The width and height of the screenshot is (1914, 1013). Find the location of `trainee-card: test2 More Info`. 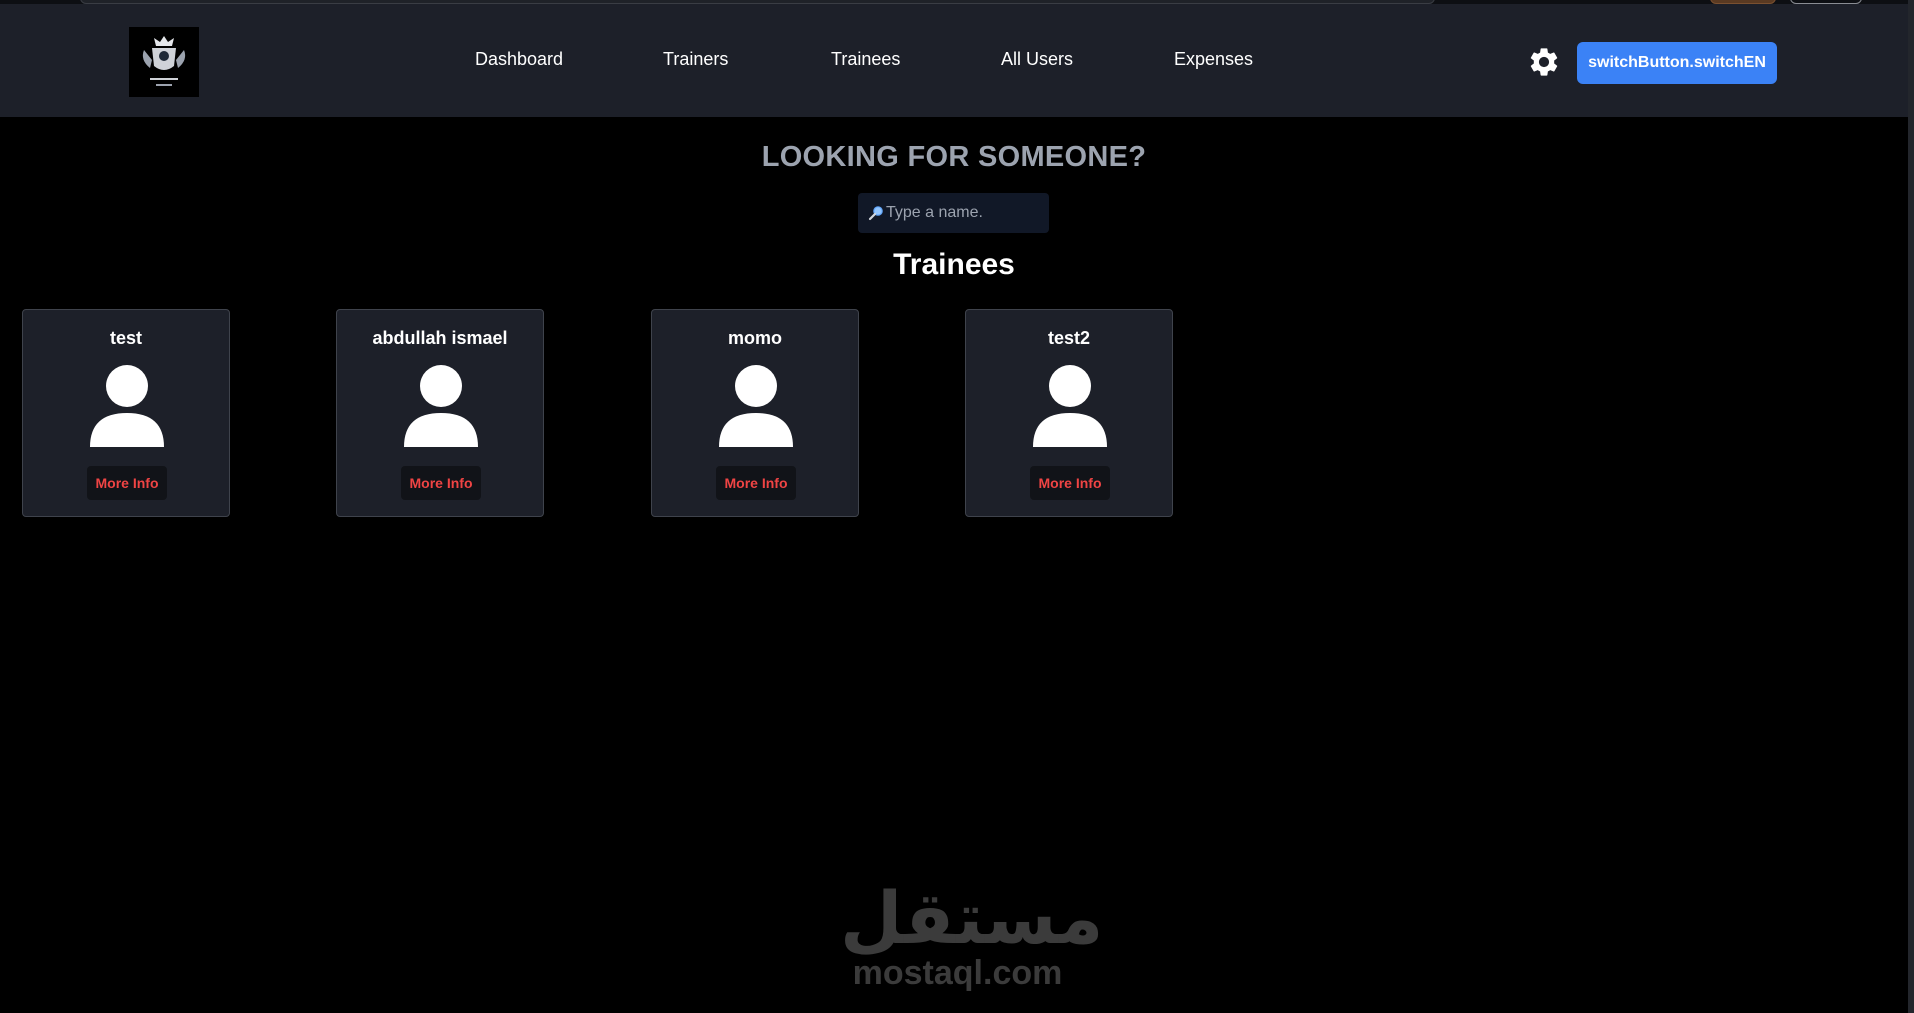

trainee-card: test2 More Info is located at coordinates (1069, 413).